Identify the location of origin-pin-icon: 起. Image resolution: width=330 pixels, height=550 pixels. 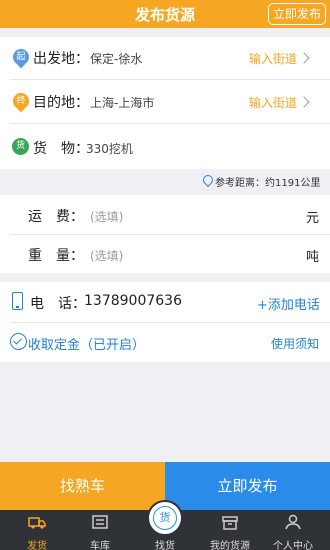
(21, 57).